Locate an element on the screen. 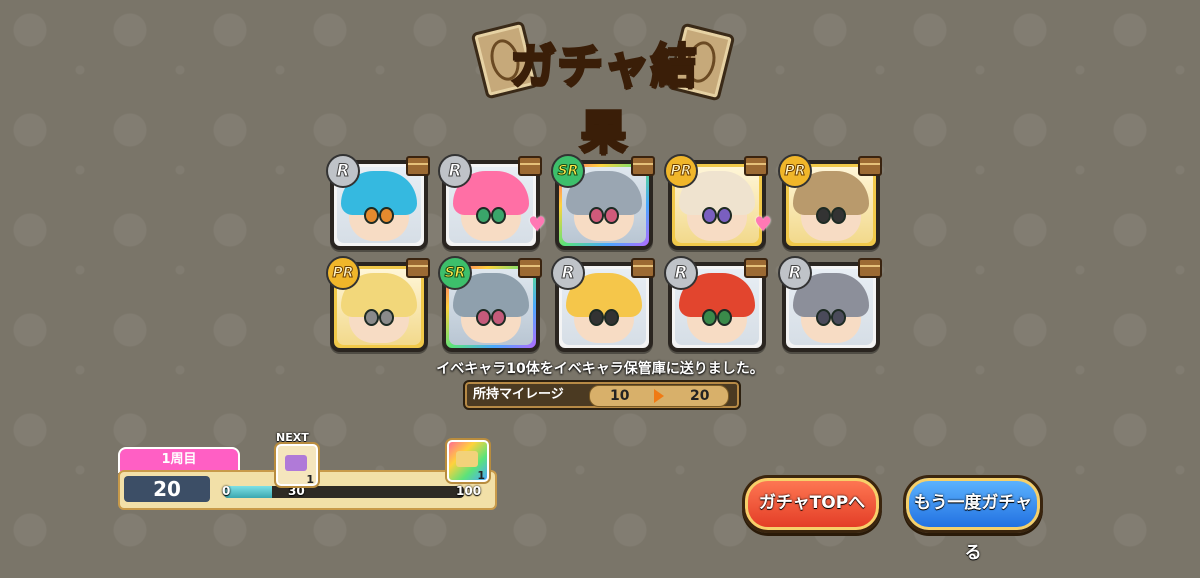 This screenshot has width=1200, height=578. mileage-label: 所持マイレージ is located at coordinates (518, 394).